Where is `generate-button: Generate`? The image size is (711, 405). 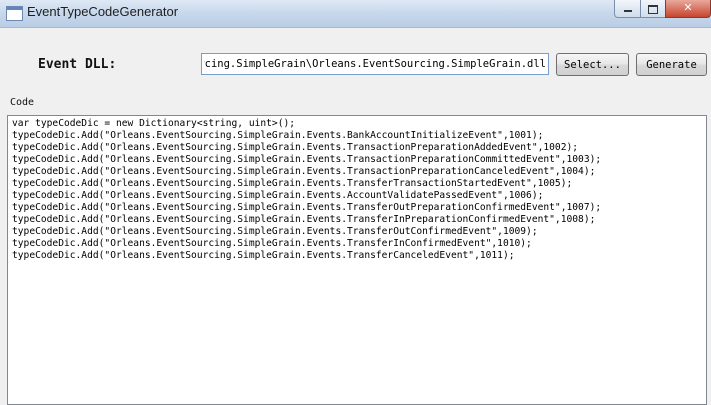 generate-button: Generate is located at coordinates (671, 64).